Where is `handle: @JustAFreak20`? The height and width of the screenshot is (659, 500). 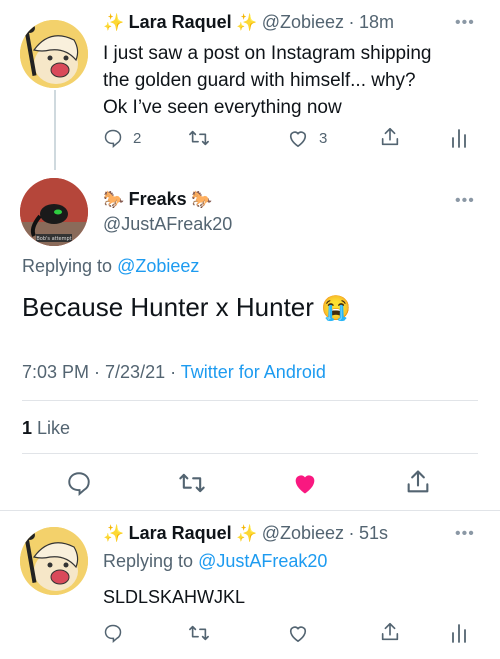 handle: @JustAFreak20 is located at coordinates (167, 224).